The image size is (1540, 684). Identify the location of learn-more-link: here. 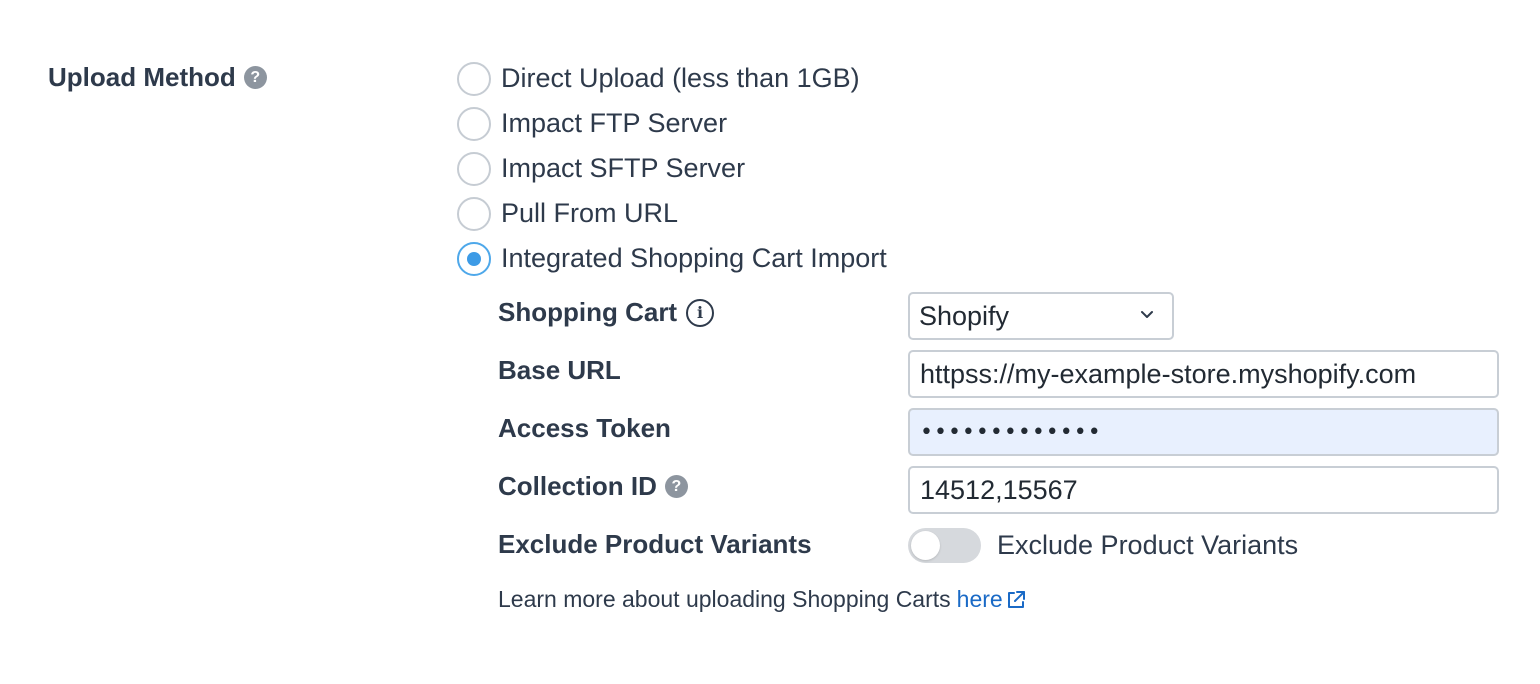
(992, 599).